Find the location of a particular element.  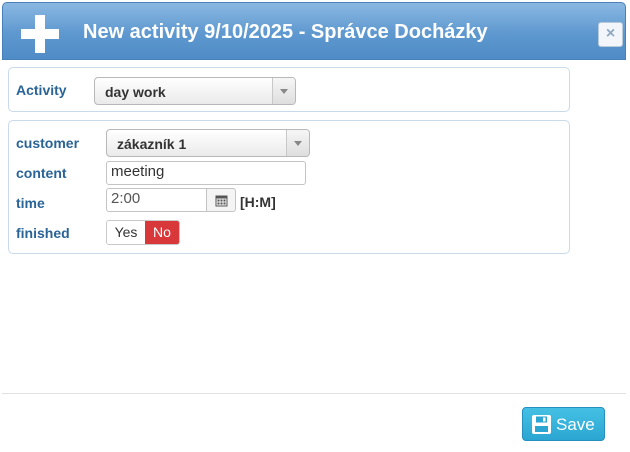

save-button: Save is located at coordinates (563, 424).